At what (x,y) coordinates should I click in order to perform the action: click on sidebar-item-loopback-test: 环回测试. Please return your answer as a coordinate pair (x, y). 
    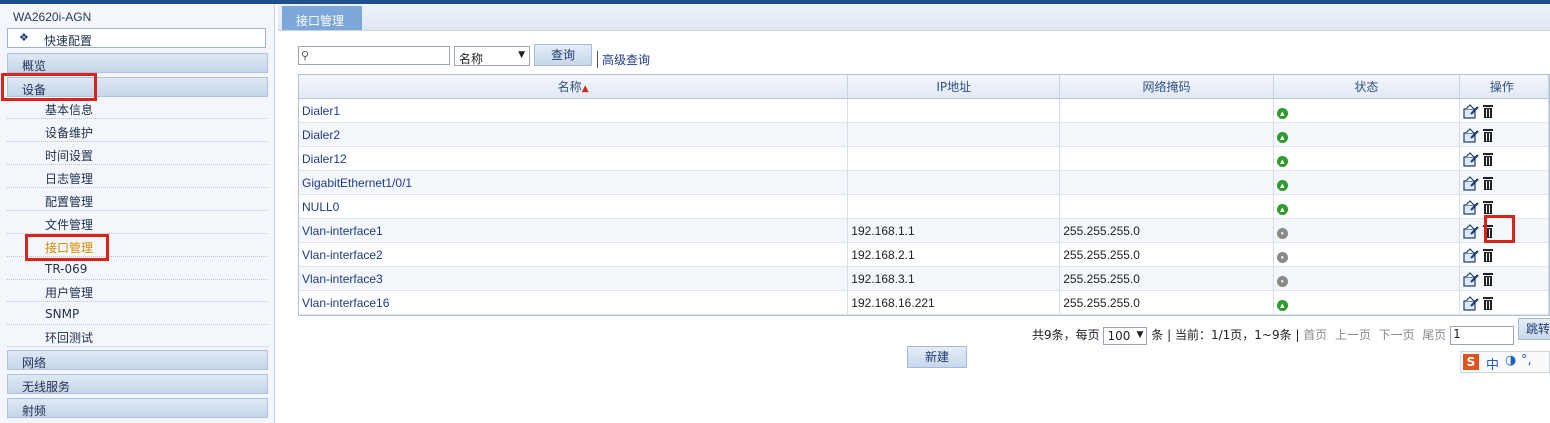
    Looking at the image, I should click on (137, 336).